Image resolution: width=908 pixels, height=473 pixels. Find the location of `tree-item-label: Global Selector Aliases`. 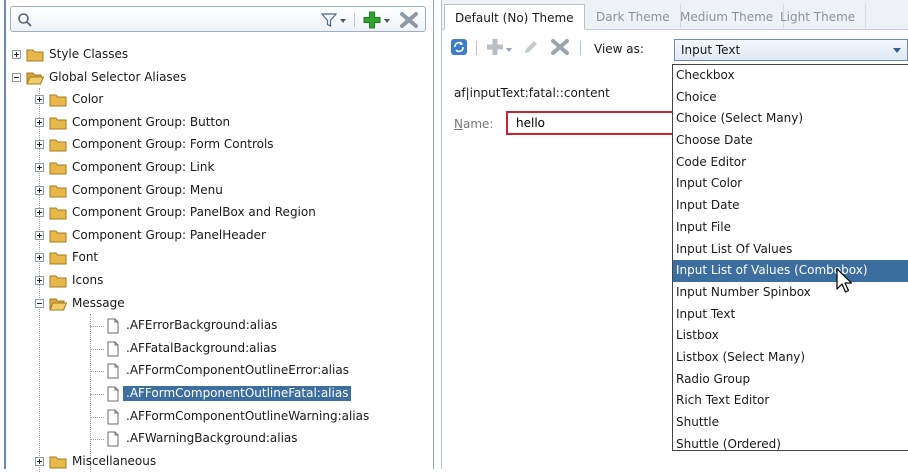

tree-item-label: Global Selector Aliases is located at coordinates (118, 76).